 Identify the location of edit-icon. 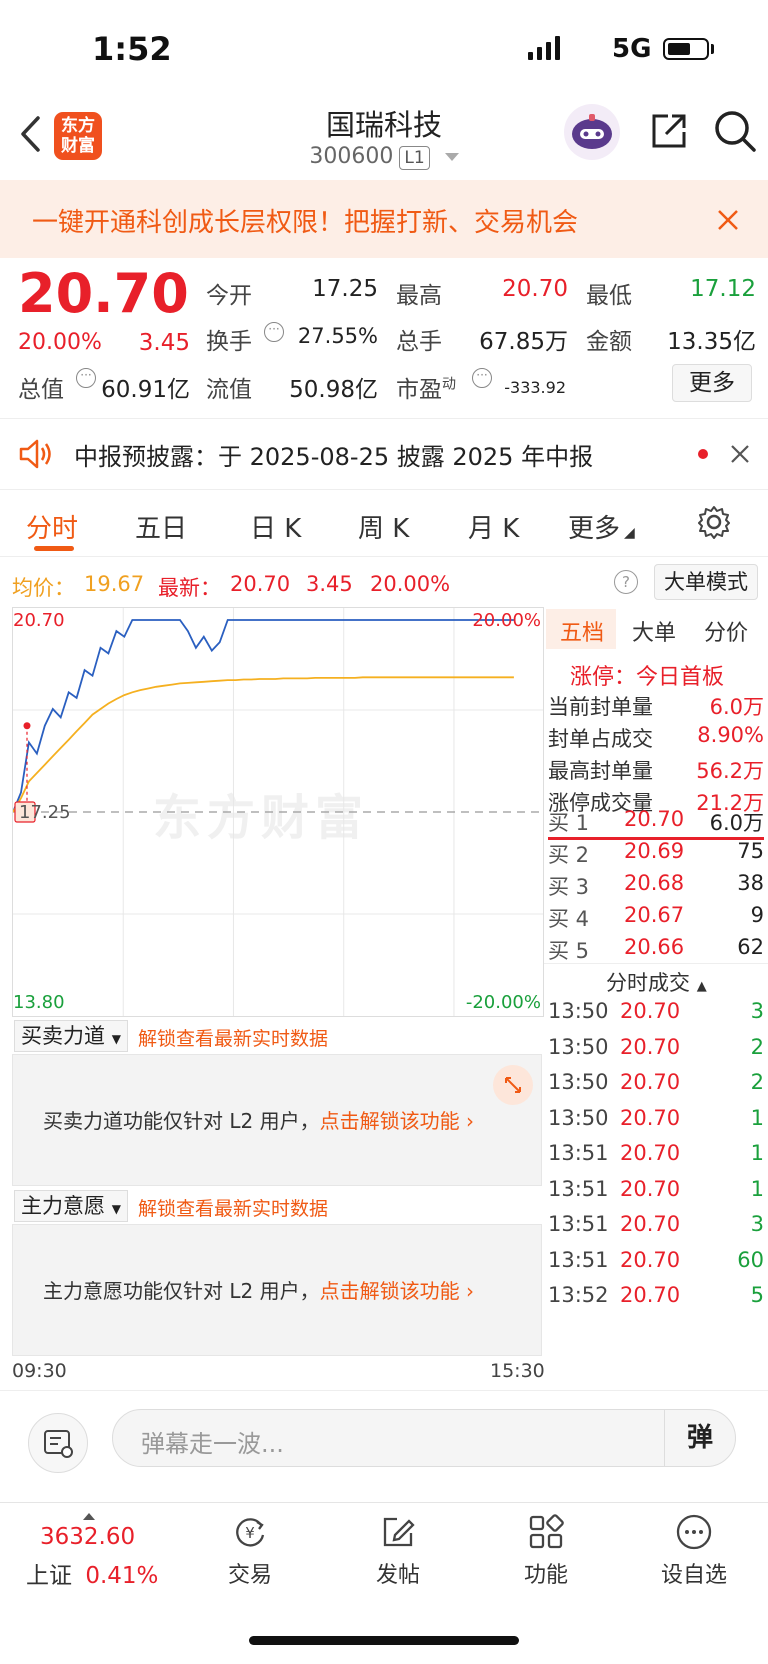
(399, 1532).